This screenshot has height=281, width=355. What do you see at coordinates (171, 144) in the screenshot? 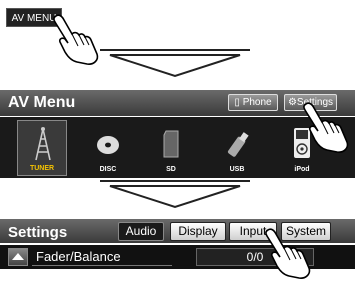
I see `sd-card-icon` at bounding box center [171, 144].